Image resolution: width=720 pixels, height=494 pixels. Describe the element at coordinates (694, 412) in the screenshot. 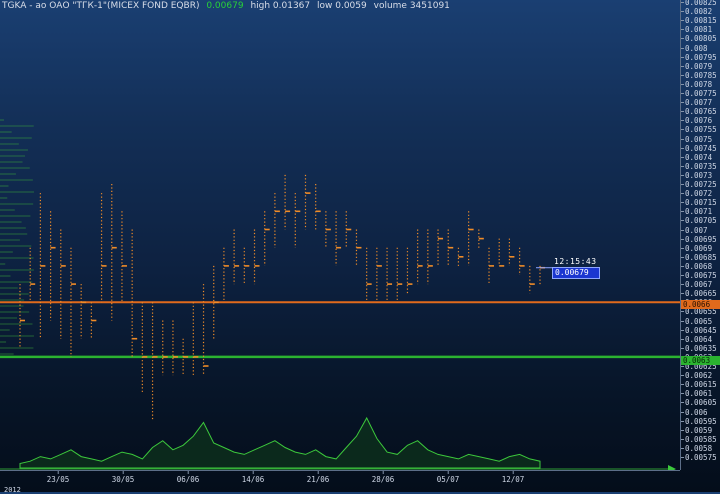

I see `price-tick: 0.006` at that location.